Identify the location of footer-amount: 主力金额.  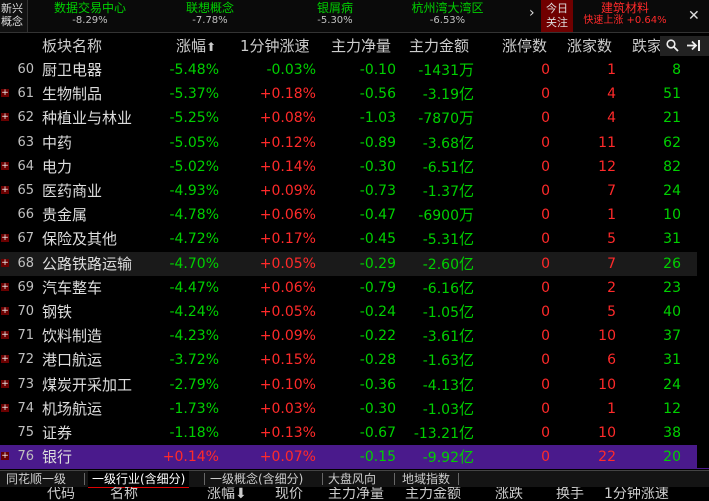
(433, 494).